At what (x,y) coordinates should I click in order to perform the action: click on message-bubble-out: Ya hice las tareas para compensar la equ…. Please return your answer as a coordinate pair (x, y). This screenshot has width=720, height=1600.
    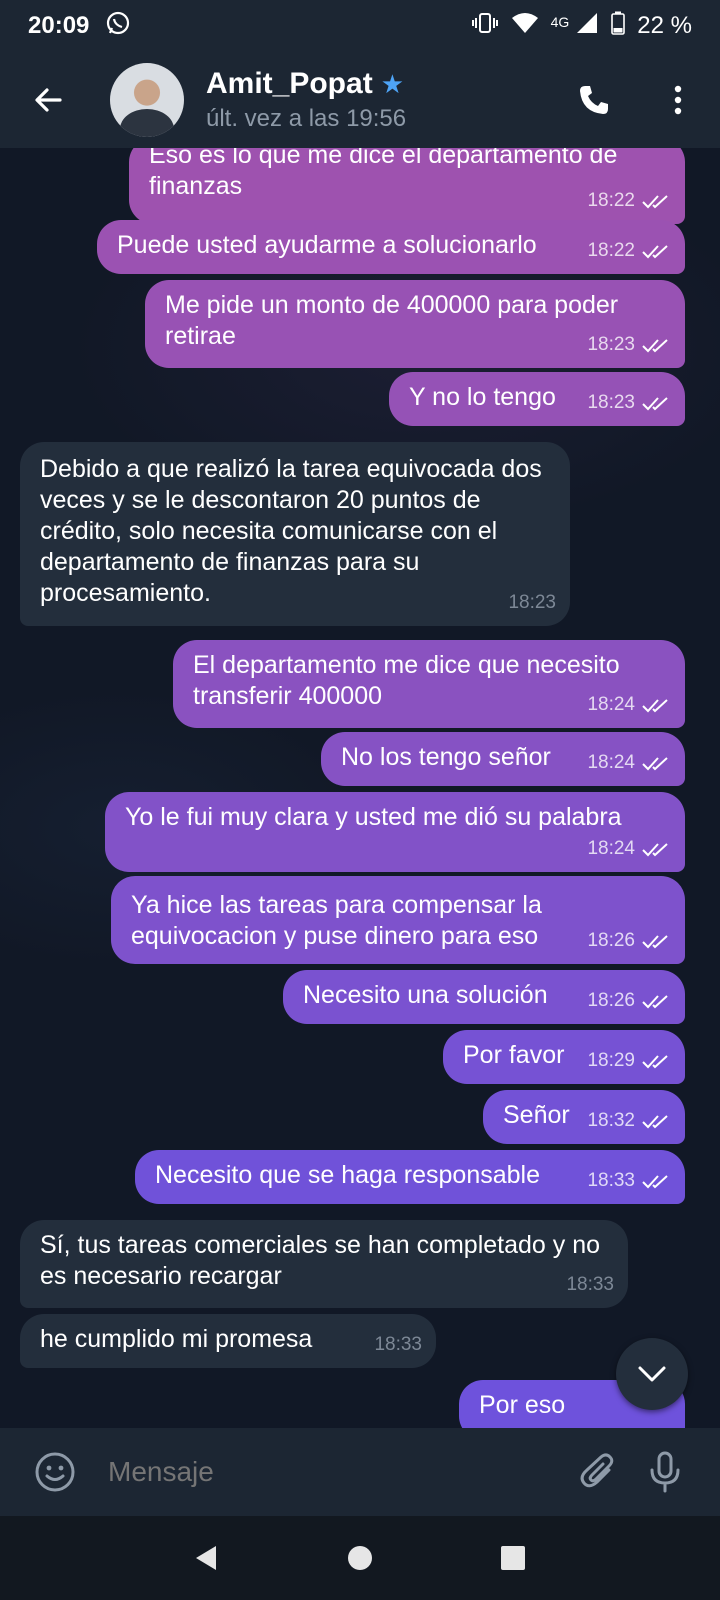
    Looking at the image, I should click on (398, 920).